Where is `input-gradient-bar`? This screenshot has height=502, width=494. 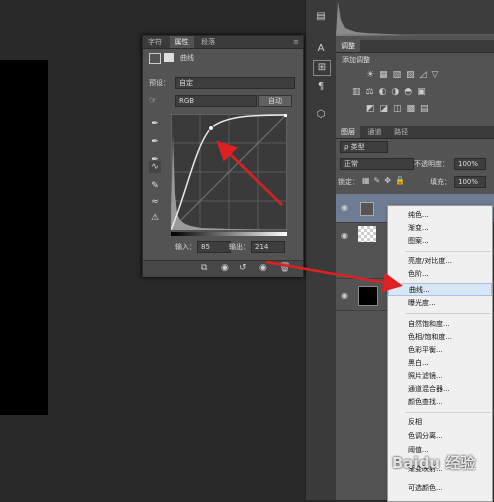
input-gradient-bar is located at coordinates (229, 234).